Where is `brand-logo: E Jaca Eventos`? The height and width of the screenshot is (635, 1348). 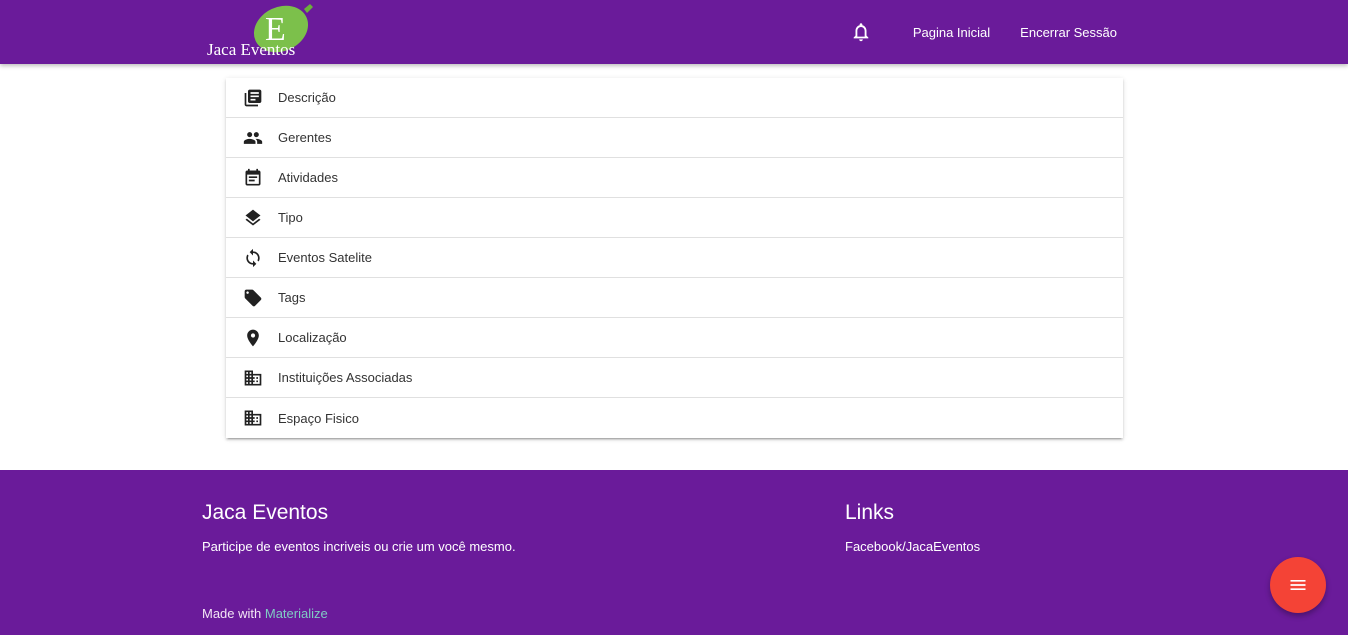 brand-logo: E Jaca Eventos is located at coordinates (262, 33).